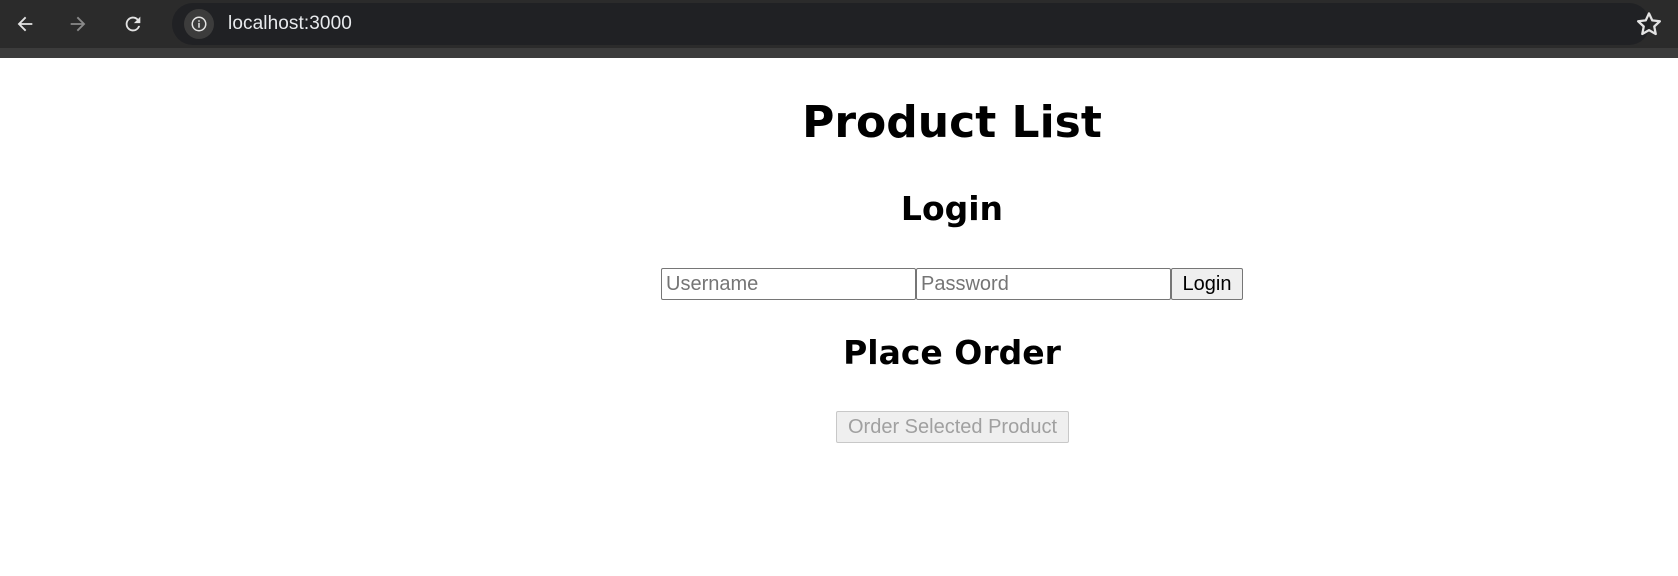  I want to click on place-order-heading: Place Order, so click(952, 352).